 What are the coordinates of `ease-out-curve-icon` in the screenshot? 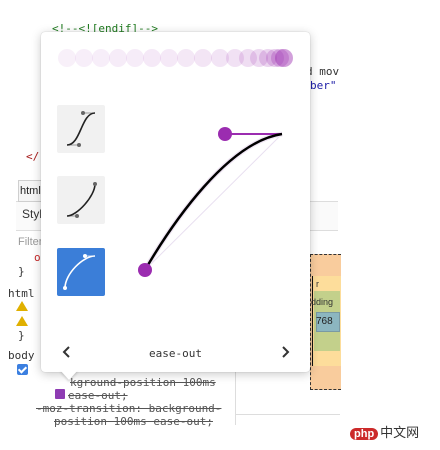 It's located at (79, 272).